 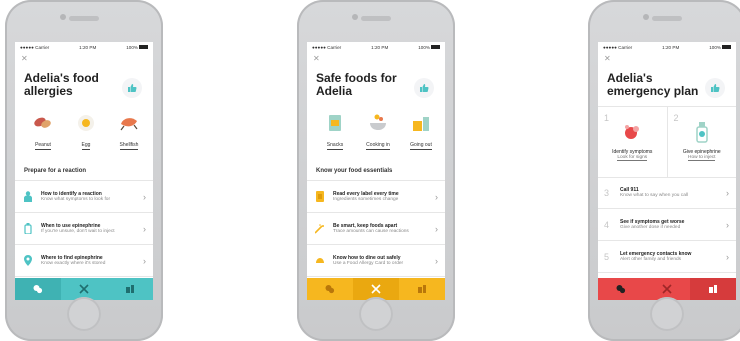 I want to click on peanut-icon, so click(x=43, y=123).